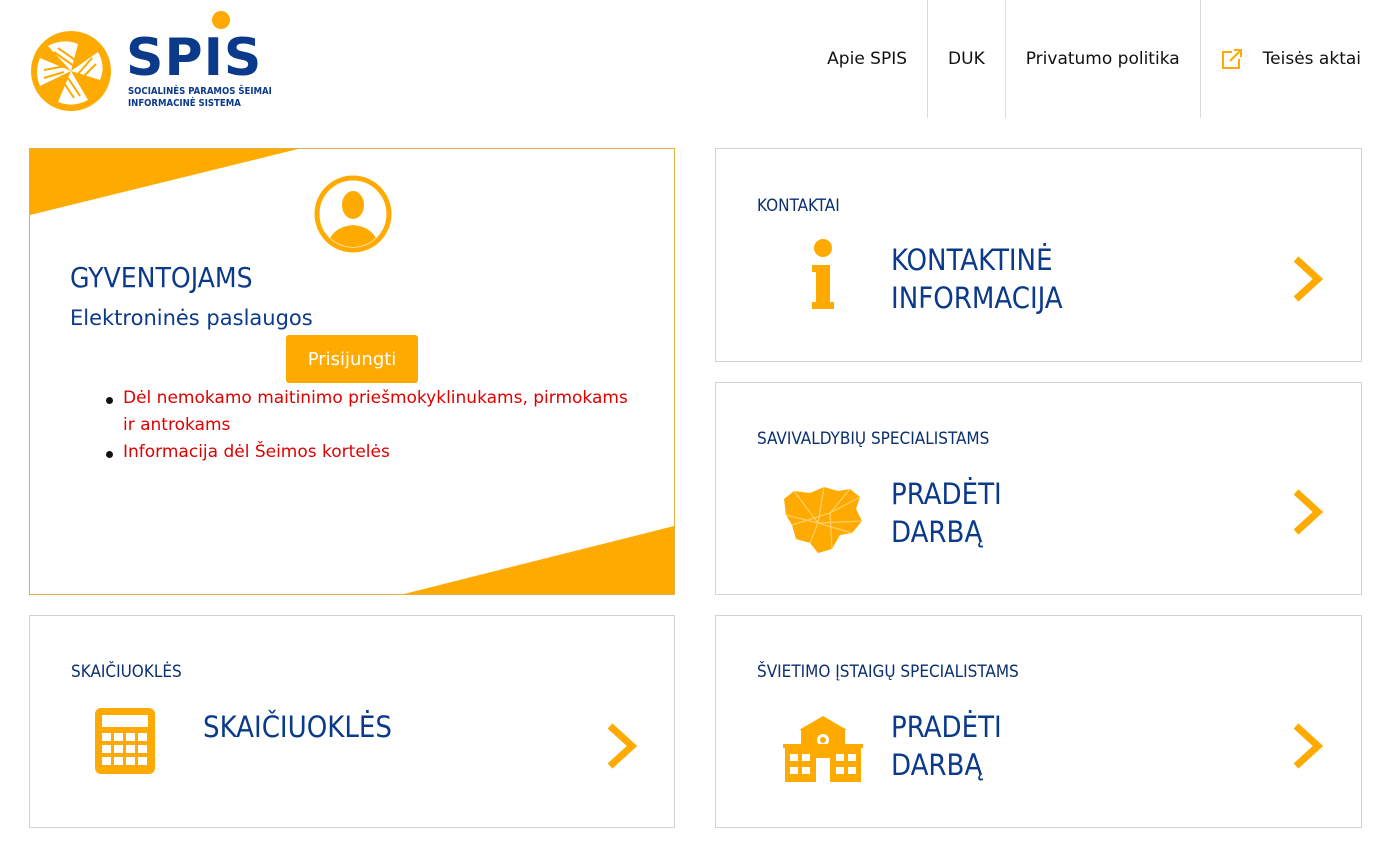  Describe the element at coordinates (539, 560) in the screenshot. I see `corner-triangle-bottom` at that location.